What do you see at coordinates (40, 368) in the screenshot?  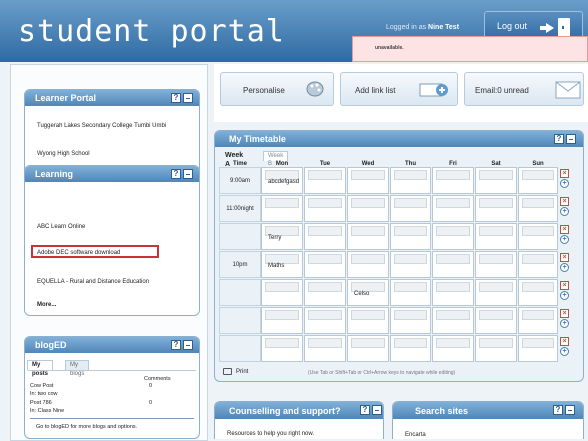 I see `tab-my-posts: My posts` at bounding box center [40, 368].